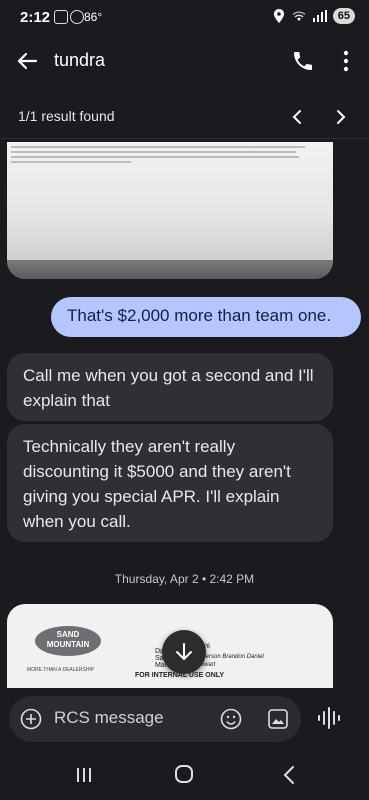 This screenshot has height=800, width=369. What do you see at coordinates (61, 670) in the screenshot?
I see `logo-tagline: MORE THAN A DEALERSHIP` at bounding box center [61, 670].